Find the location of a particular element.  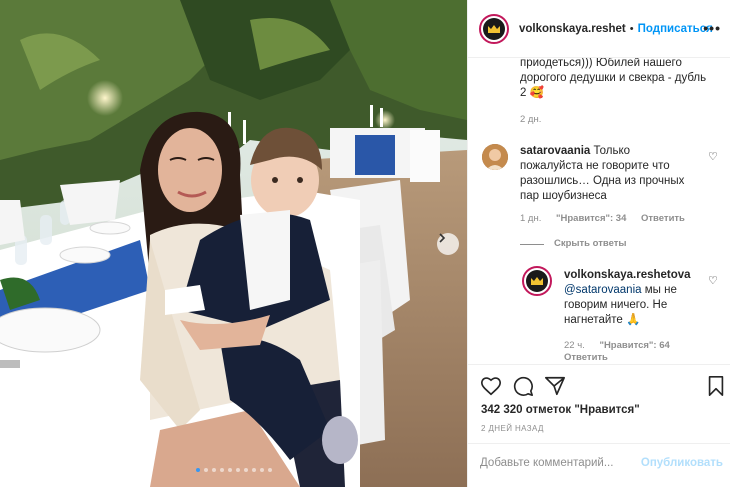

comment-time: 1 дн. is located at coordinates (530, 218).